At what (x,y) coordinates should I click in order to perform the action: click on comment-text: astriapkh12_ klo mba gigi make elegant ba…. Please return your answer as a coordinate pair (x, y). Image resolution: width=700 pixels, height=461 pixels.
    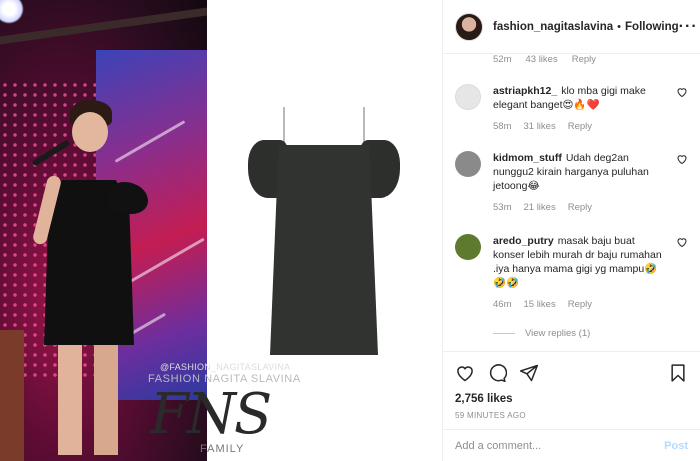
    Looking at the image, I should click on (581, 98).